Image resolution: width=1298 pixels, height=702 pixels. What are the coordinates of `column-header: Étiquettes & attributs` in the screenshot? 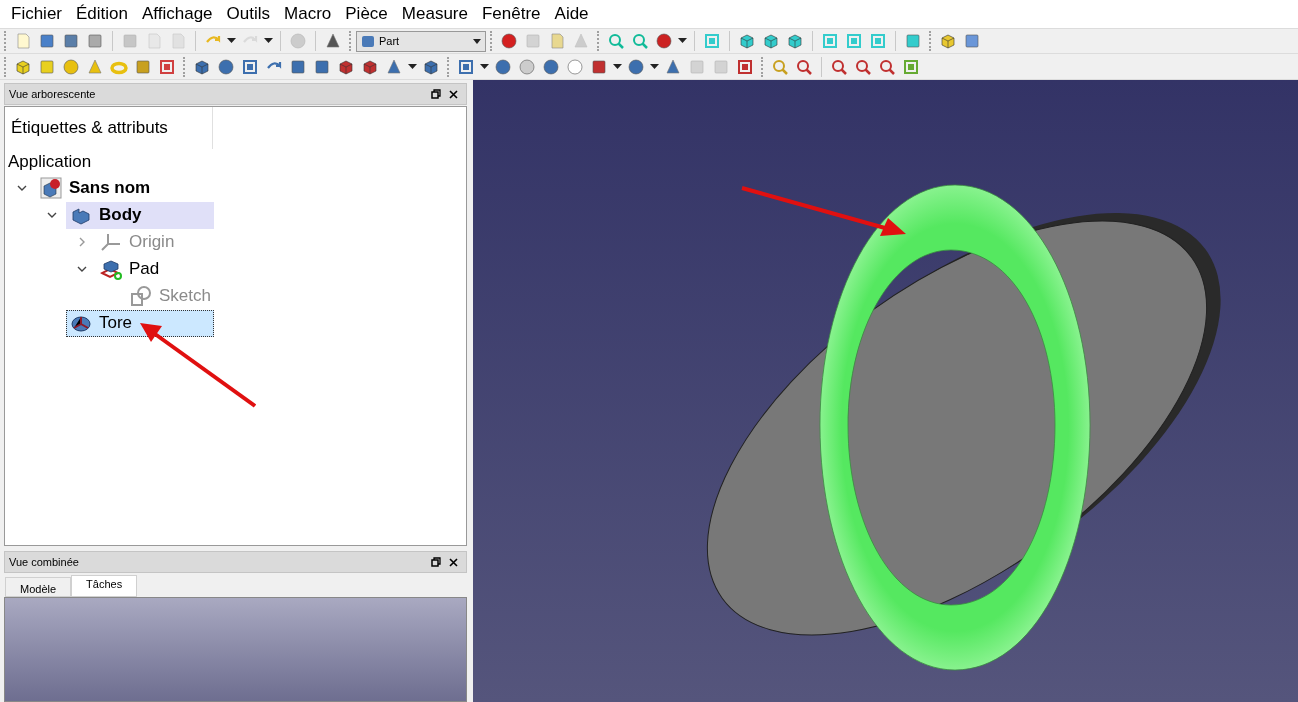 It's located at (110, 128).